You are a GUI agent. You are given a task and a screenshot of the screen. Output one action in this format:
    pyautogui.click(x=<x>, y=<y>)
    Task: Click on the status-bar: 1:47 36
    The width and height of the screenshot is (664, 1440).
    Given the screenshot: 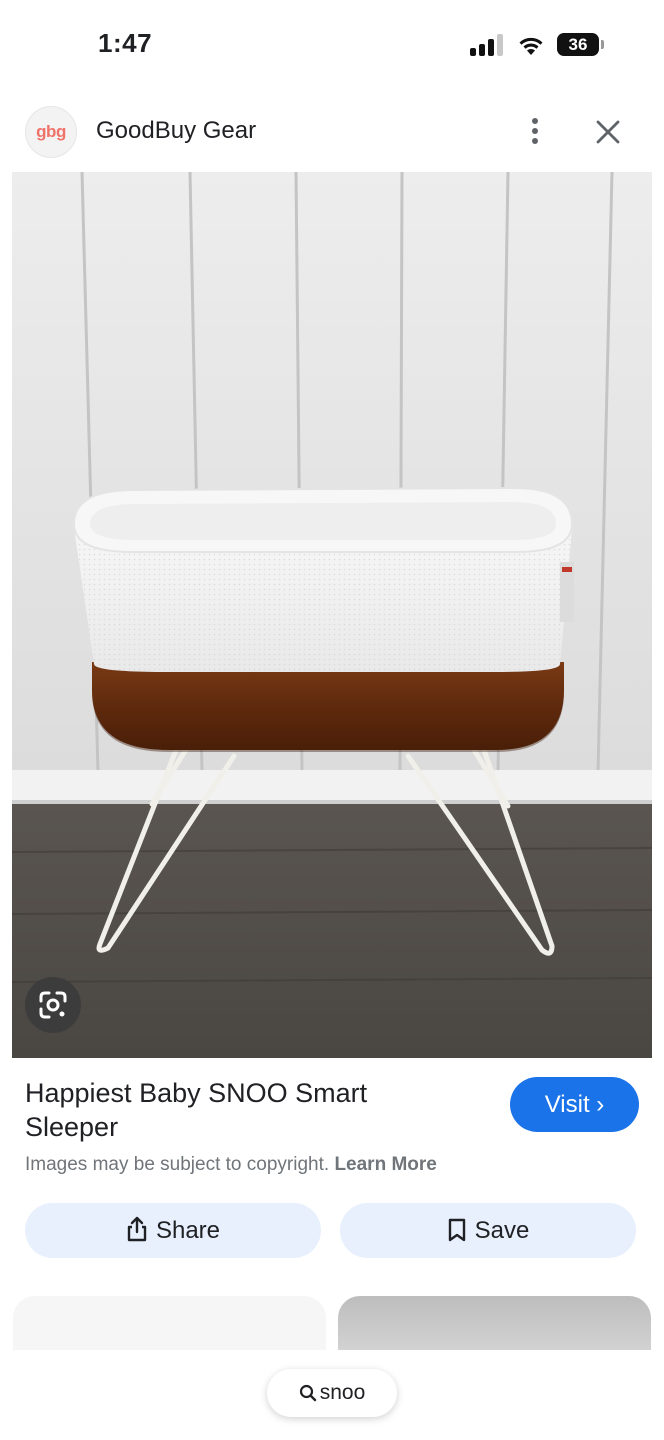 What is the action you would take?
    pyautogui.click(x=332, y=45)
    